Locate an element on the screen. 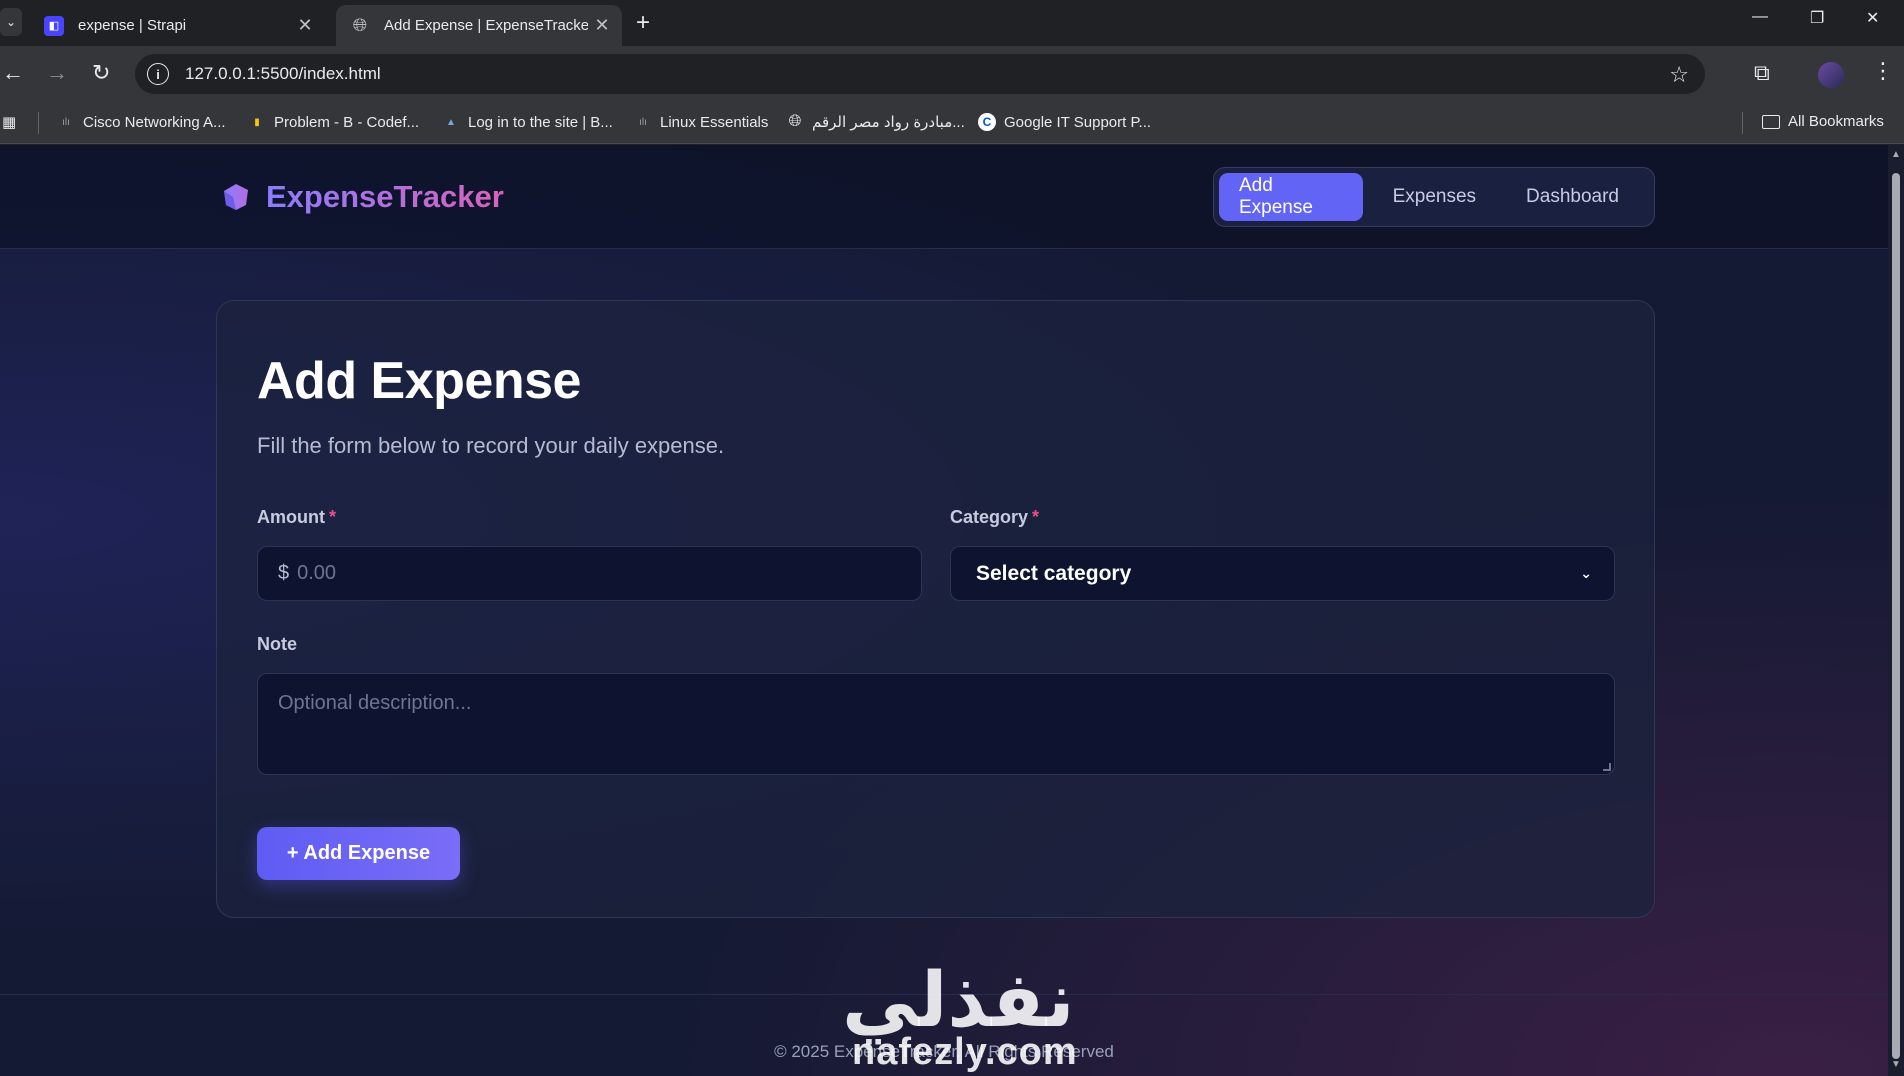 The image size is (1904, 1076). brand-logo: ExpenseTracker is located at coordinates (362, 197).